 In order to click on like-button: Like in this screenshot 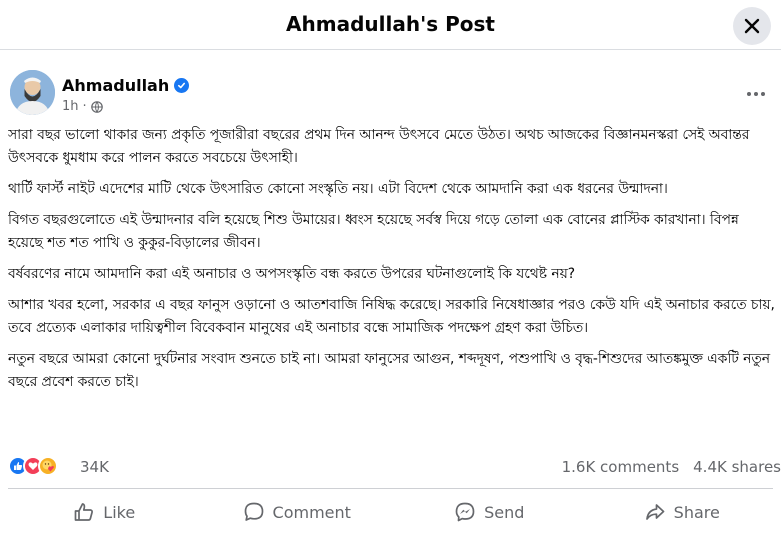, I will do `click(104, 512)`.